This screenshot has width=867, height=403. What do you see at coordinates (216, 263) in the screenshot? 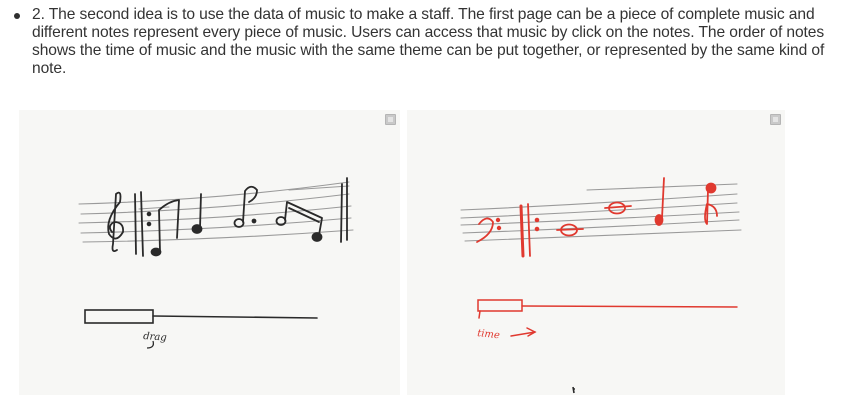
I see `sketch-drawing-left: drag` at bounding box center [216, 263].